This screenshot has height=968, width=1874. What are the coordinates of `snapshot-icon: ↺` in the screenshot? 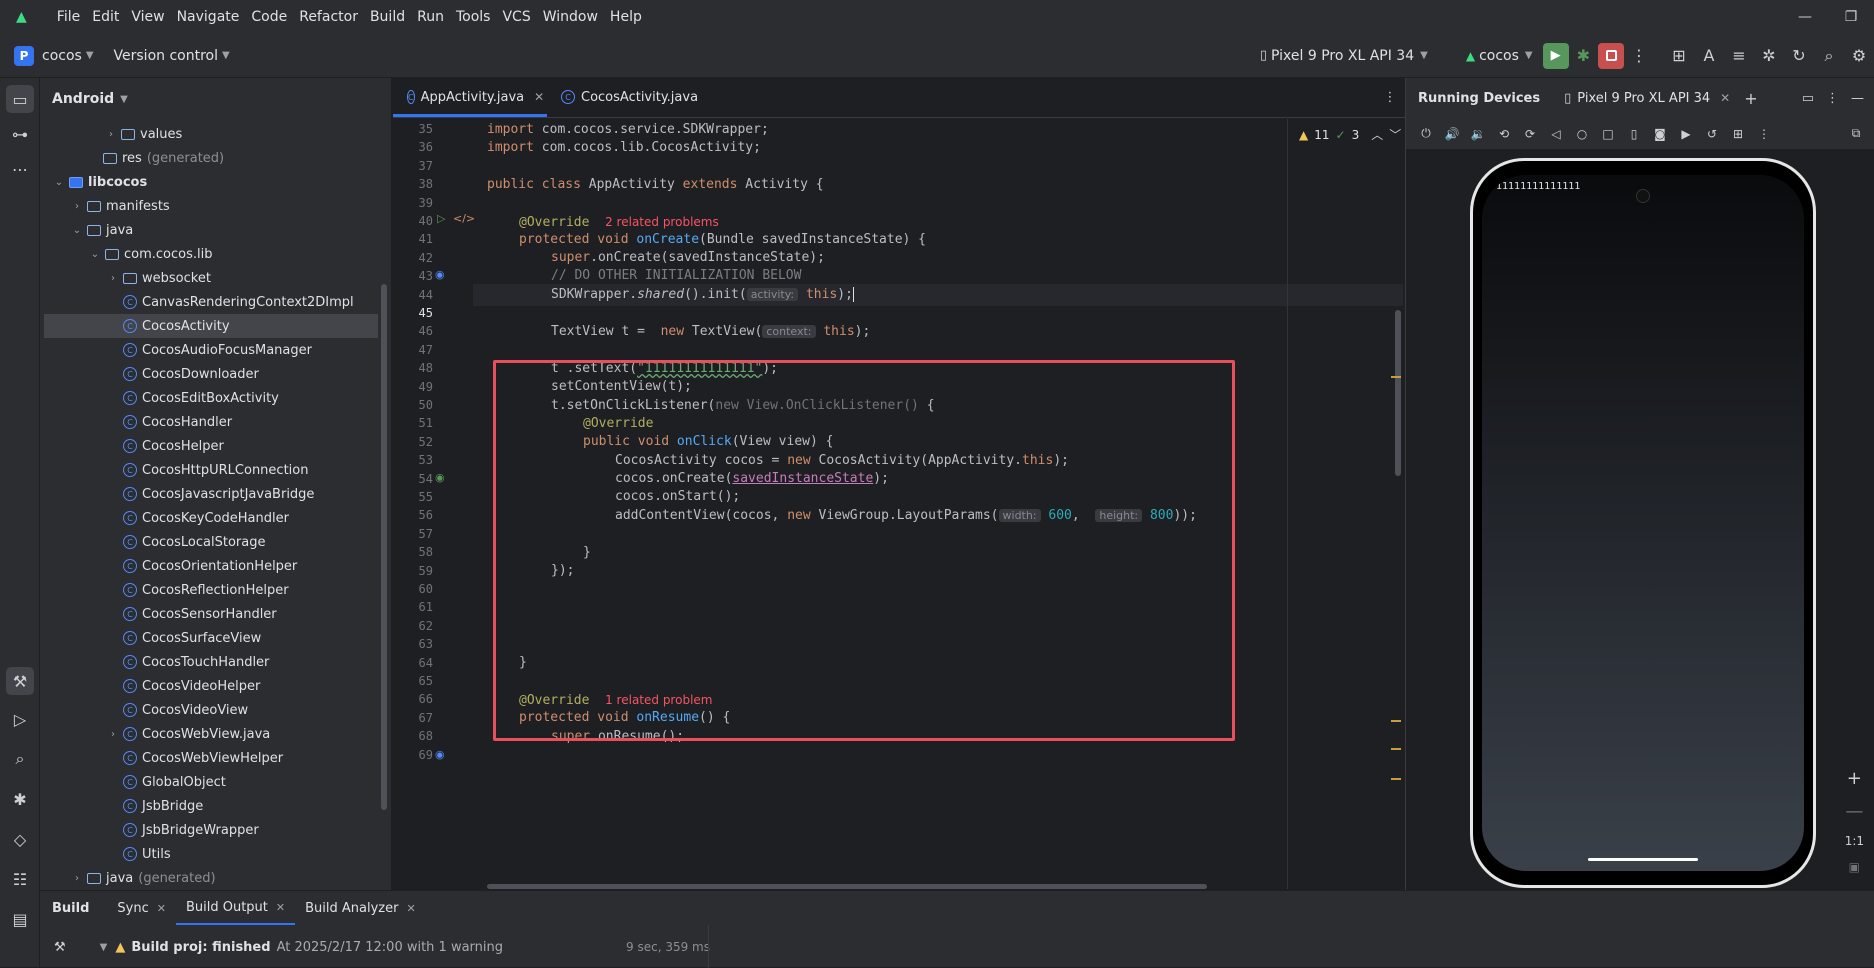 It's located at (1712, 134).